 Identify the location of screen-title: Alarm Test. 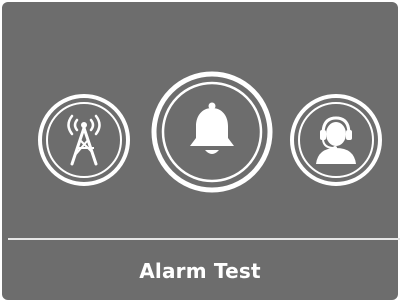
(200, 271).